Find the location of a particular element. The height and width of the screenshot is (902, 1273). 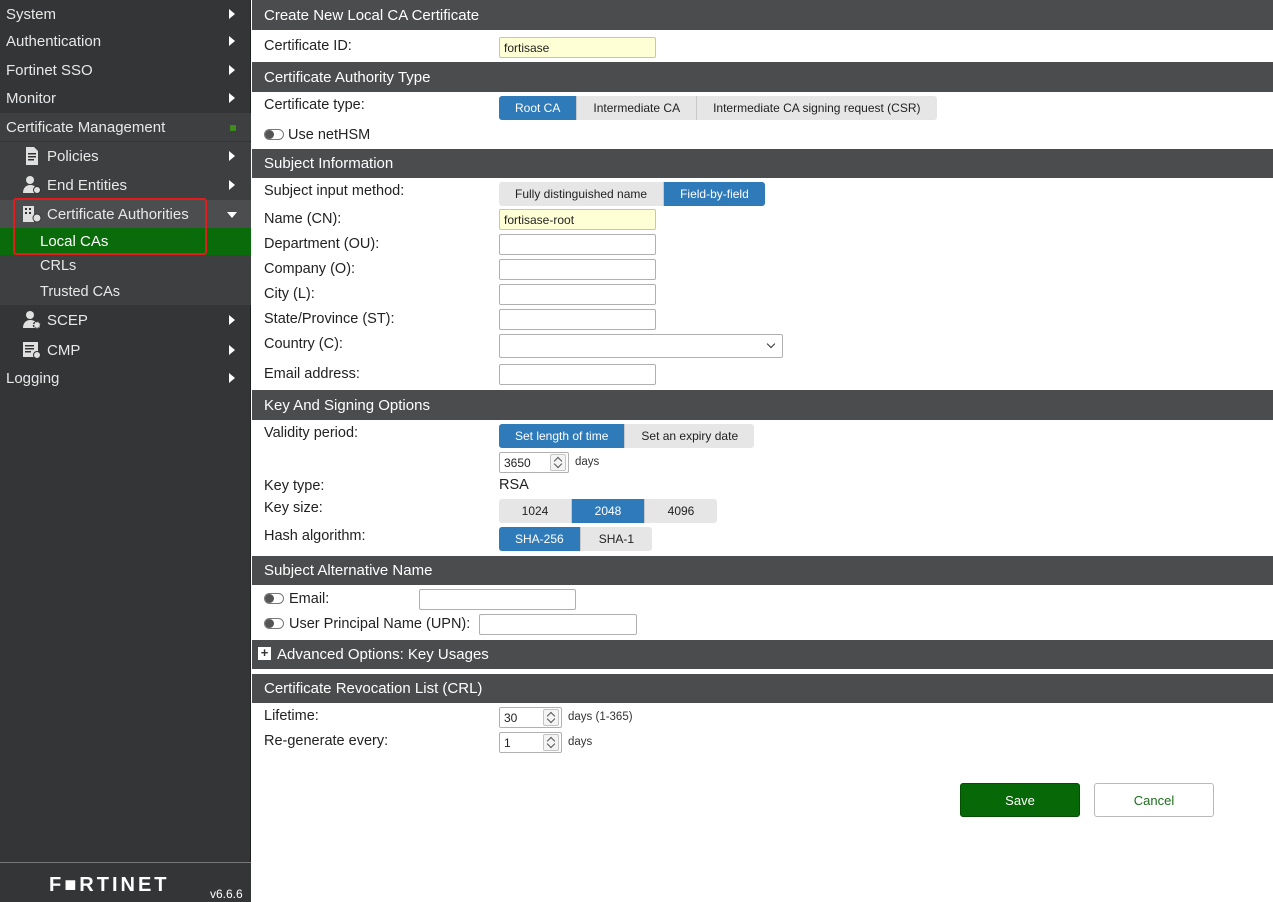

sidebar-item-certificate-management: Certificate Management is located at coordinates (125, 127).